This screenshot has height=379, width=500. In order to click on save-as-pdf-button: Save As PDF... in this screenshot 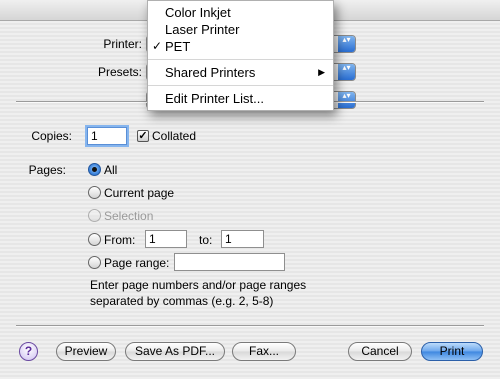, I will do `click(175, 351)`.